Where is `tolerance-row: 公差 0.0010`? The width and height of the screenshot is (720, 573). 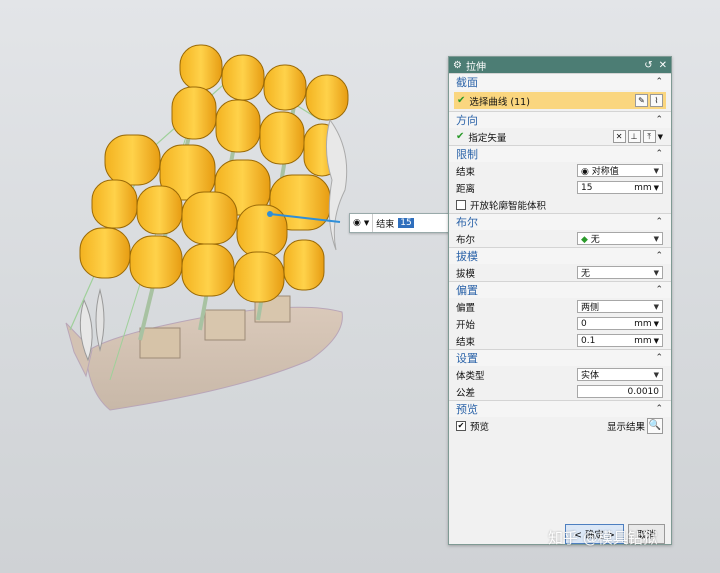
tolerance-row: 公差 0.0010 is located at coordinates (560, 391).